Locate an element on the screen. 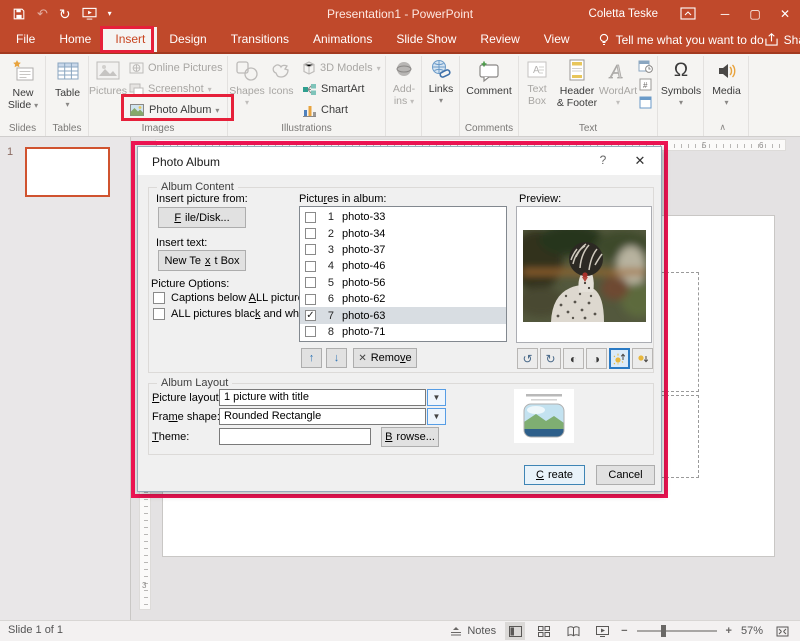 This screenshot has height=641, width=800. tab-file: File is located at coordinates (25, 39).